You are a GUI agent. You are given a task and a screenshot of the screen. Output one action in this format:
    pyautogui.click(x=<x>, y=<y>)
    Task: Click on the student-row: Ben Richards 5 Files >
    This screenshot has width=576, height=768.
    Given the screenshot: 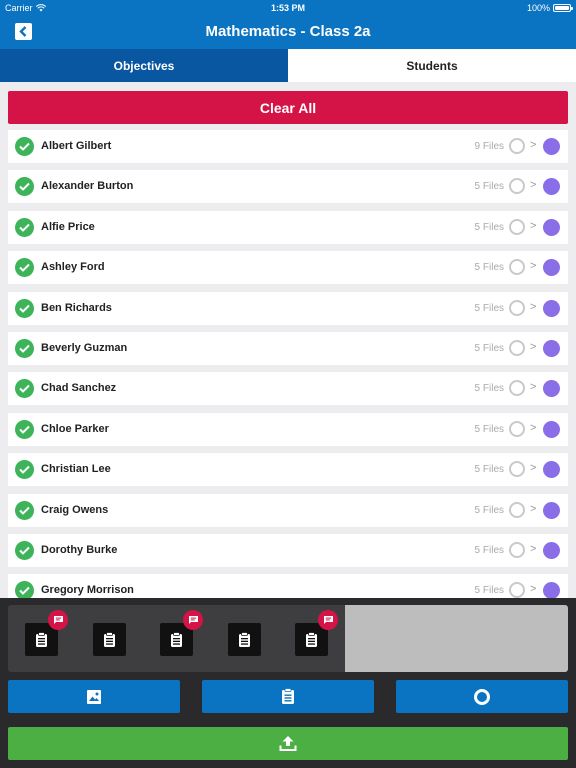 What is the action you would take?
    pyautogui.click(x=288, y=308)
    